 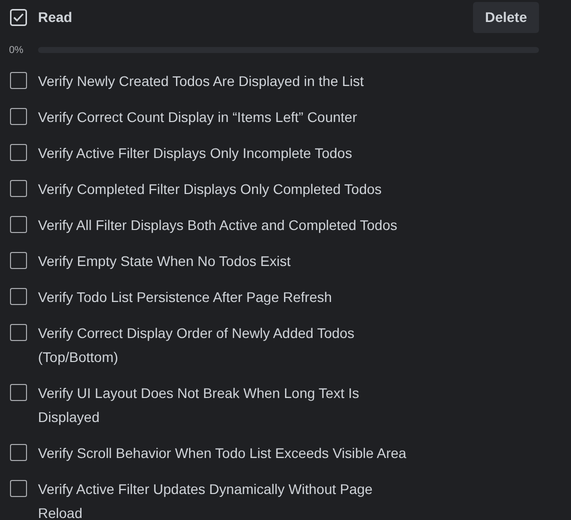 I want to click on checklist-item-text: Verify Todo List Persistence After Page Refresh, so click(x=185, y=297).